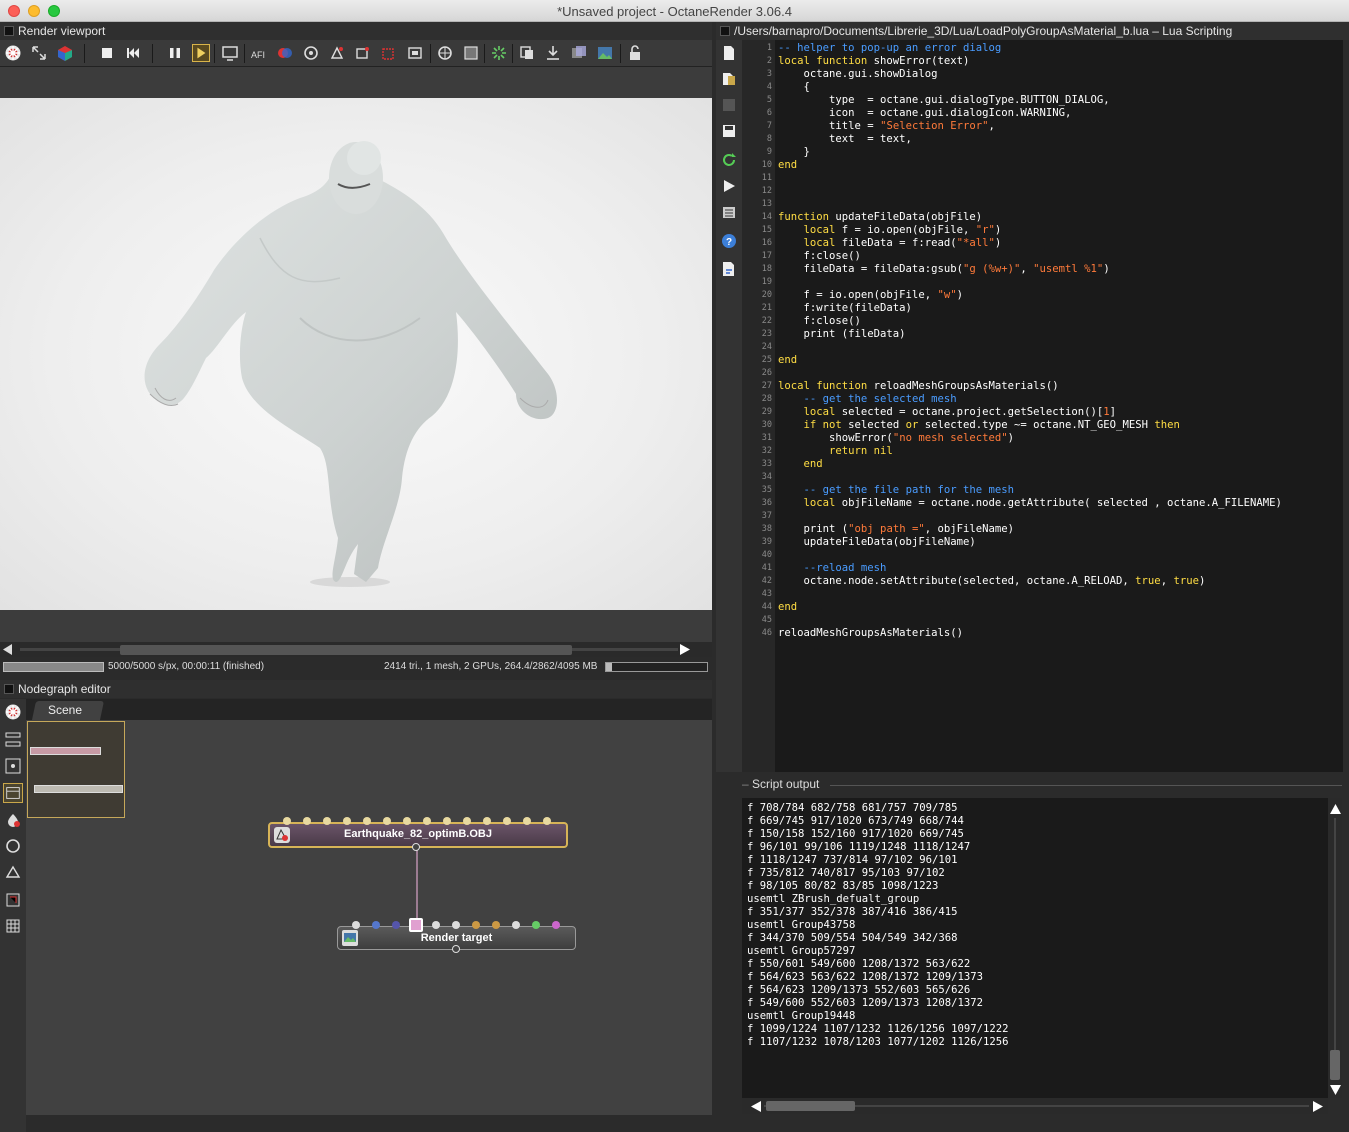 The image size is (1349, 1132). I want to click on window-title-bar: *Unsaved project - OctaneRender 3.06.4, so click(674, 11).